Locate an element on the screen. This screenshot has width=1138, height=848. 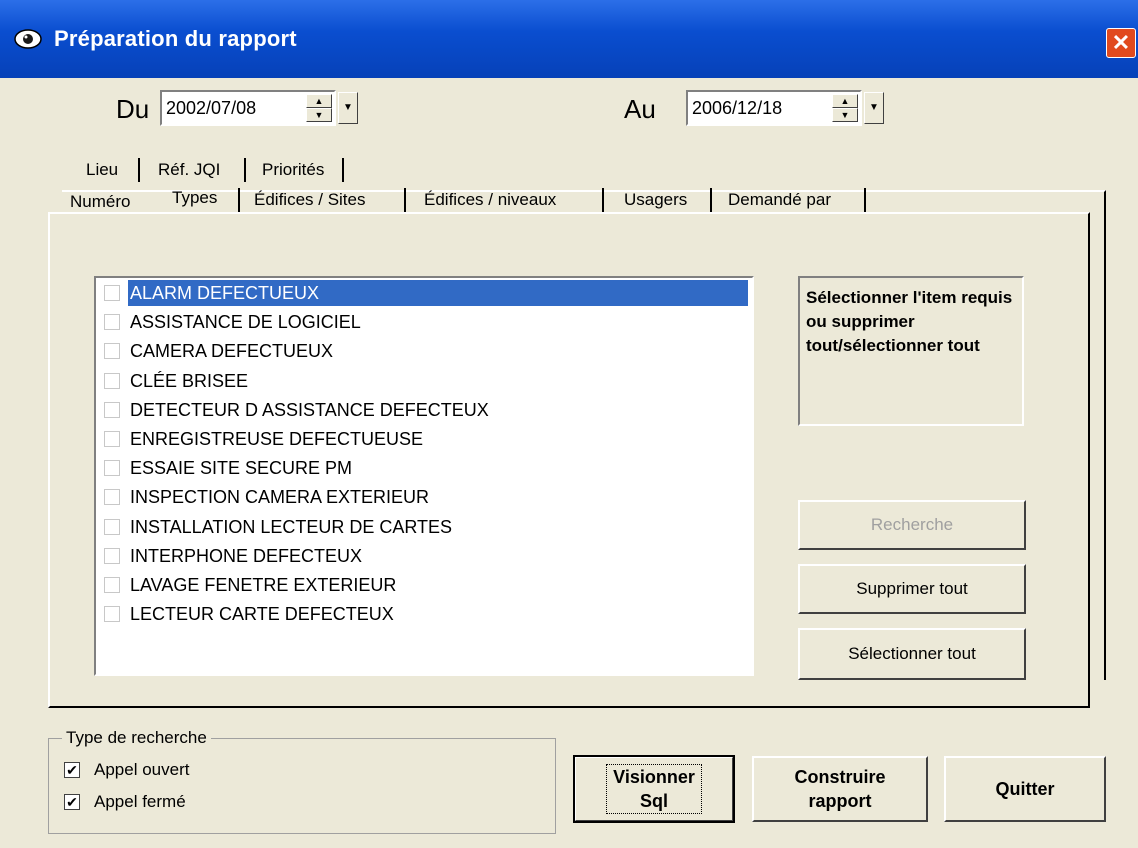
list-item: ALARM DEFECTUEUX is located at coordinates (425, 293).